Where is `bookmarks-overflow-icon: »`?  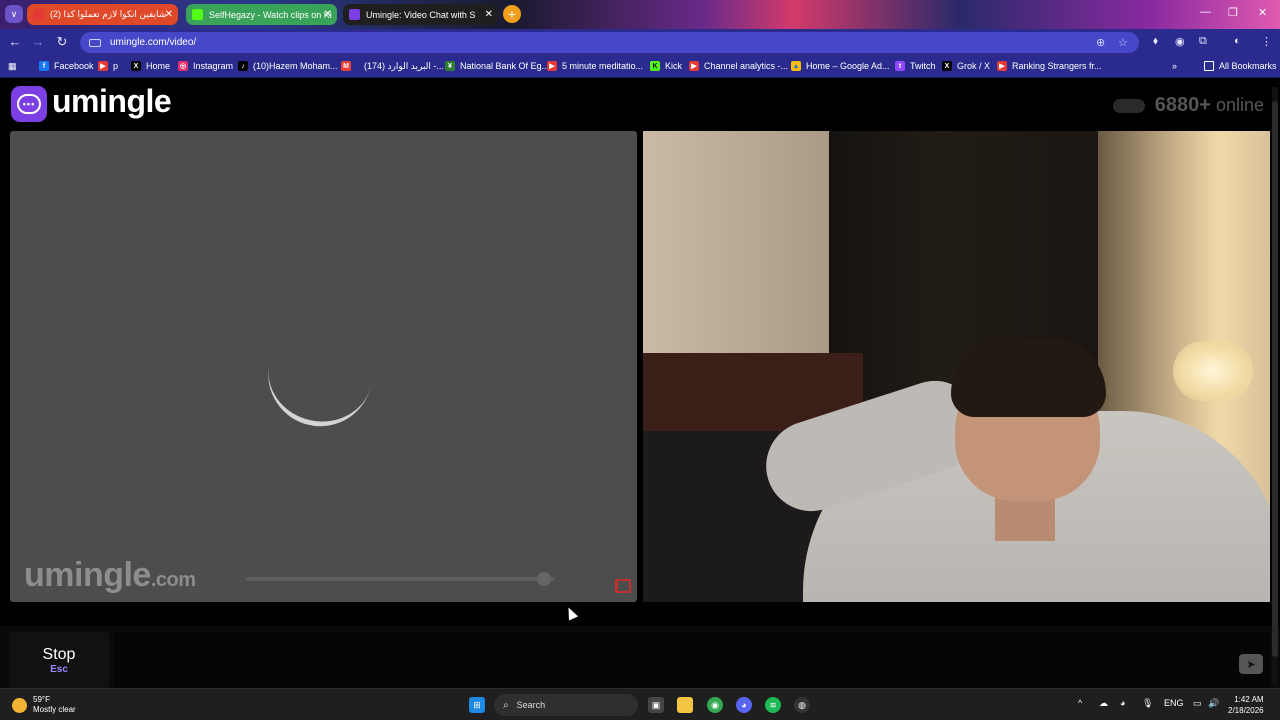 bookmarks-overflow-icon: » is located at coordinates (1174, 66).